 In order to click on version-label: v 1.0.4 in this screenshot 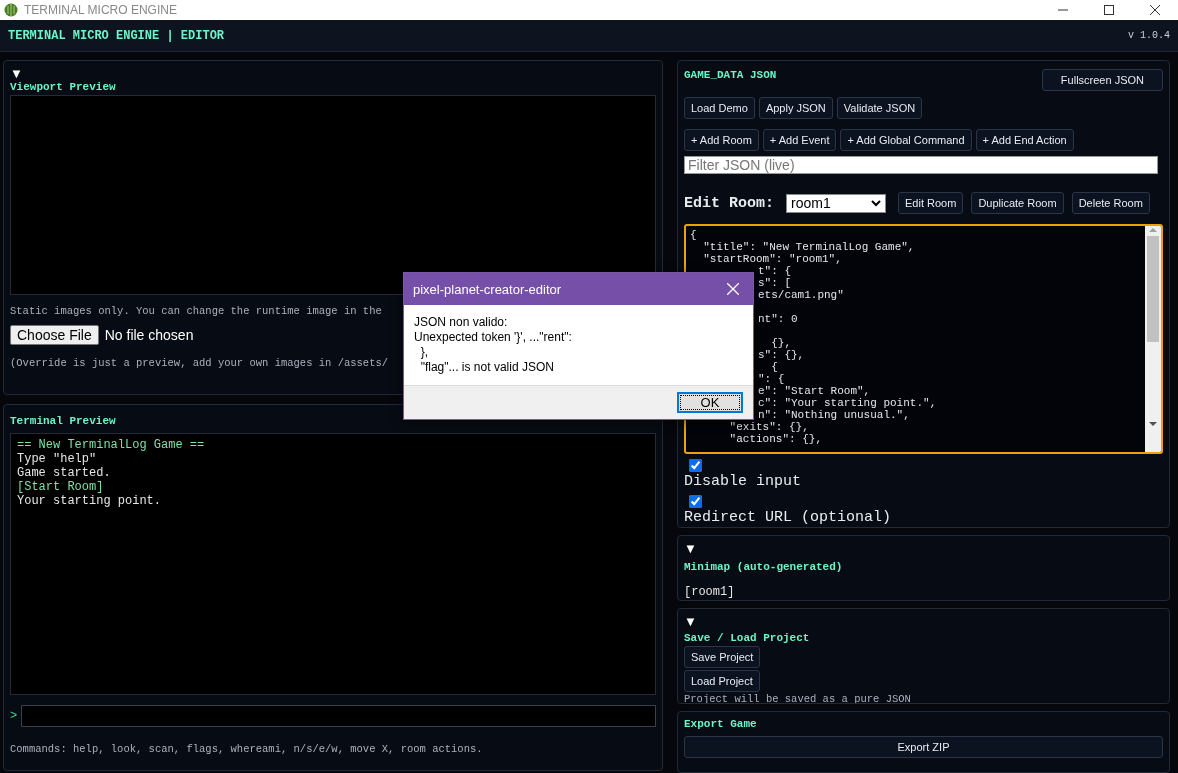, I will do `click(1149, 35)`.